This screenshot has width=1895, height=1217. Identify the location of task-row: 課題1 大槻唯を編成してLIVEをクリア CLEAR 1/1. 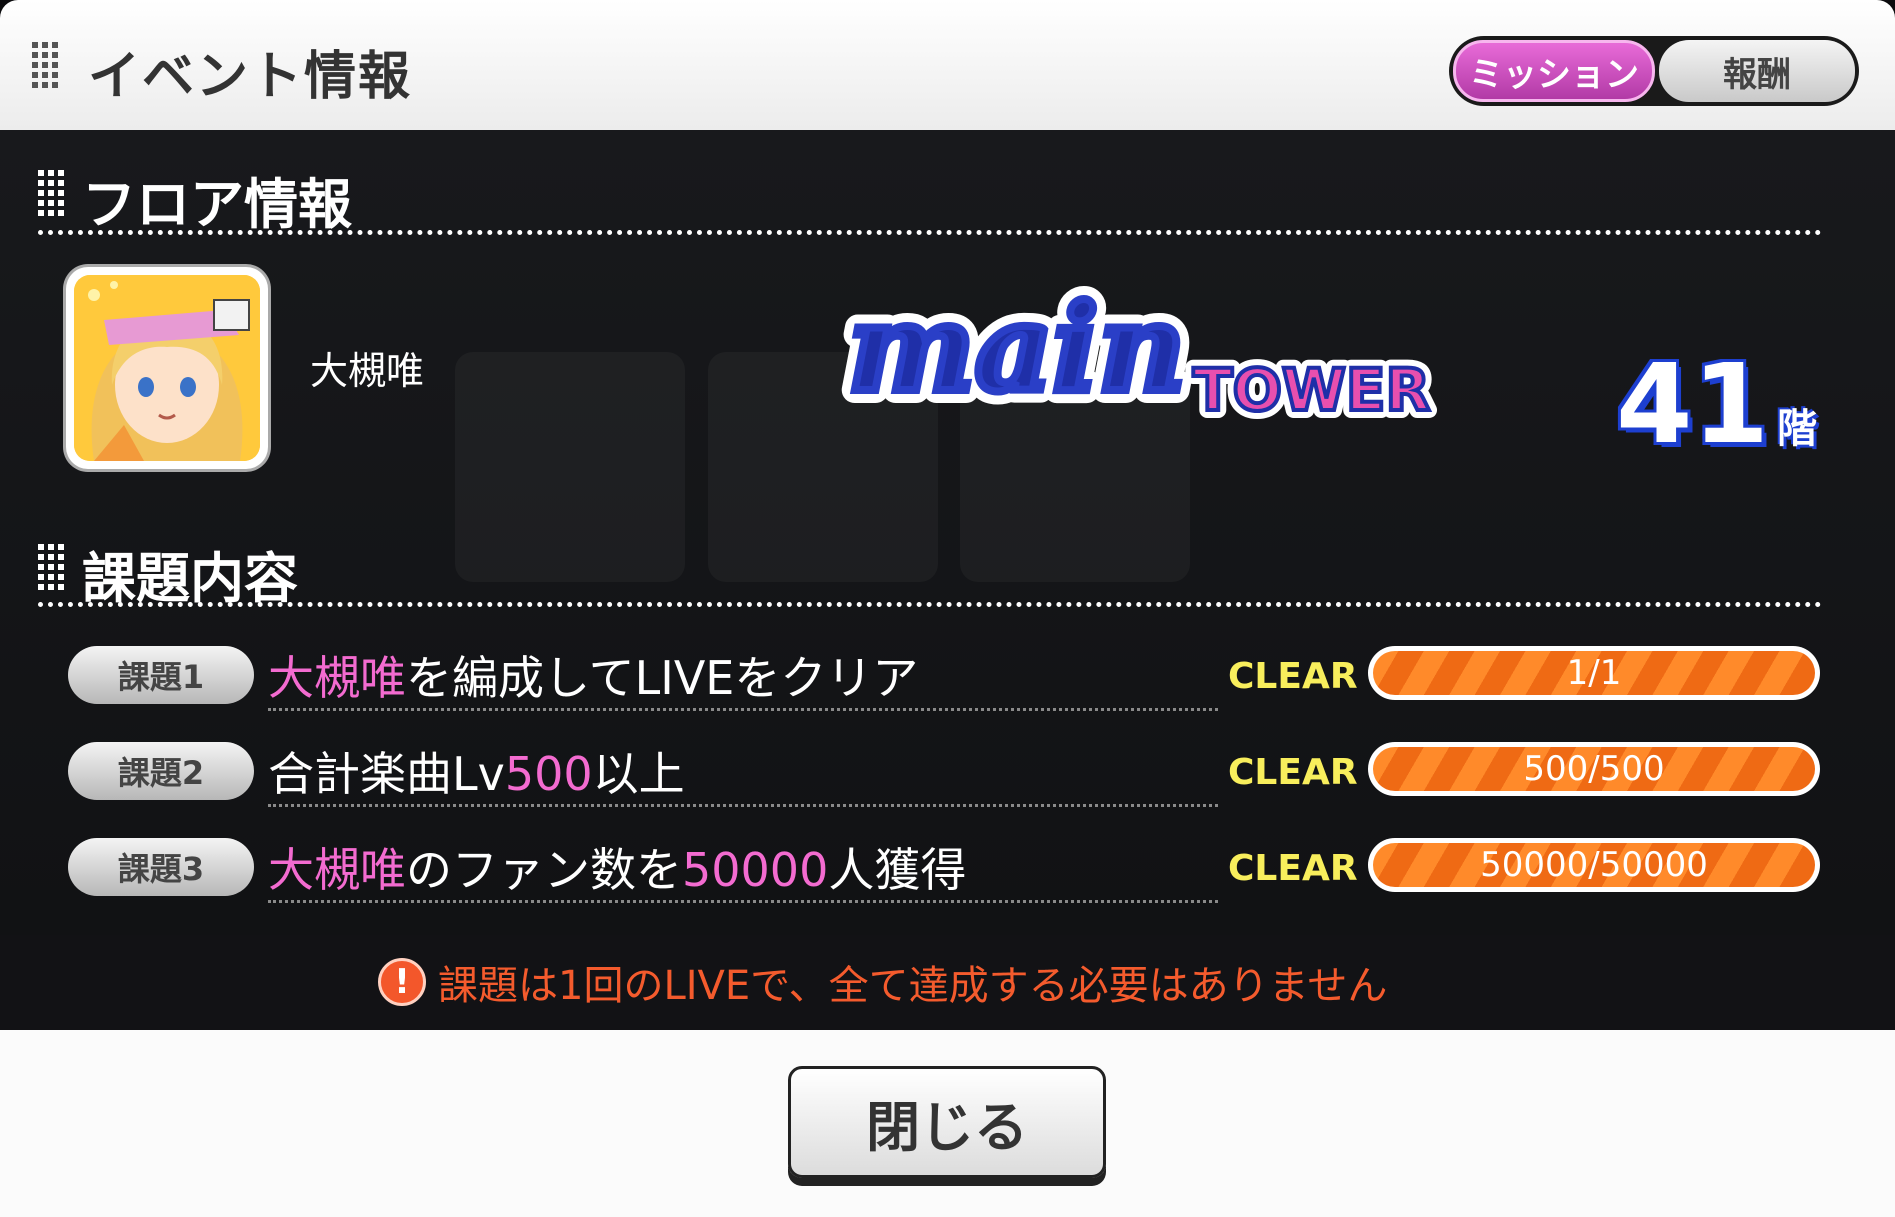
(944, 678).